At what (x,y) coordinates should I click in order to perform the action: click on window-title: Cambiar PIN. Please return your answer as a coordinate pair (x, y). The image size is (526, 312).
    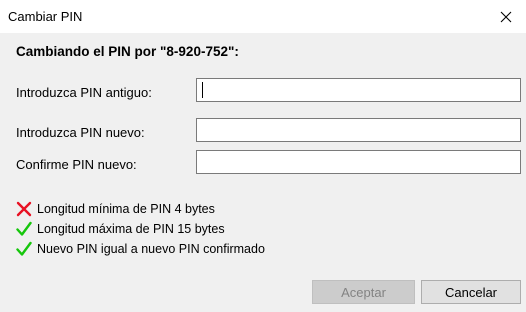
    Looking at the image, I should click on (45, 16).